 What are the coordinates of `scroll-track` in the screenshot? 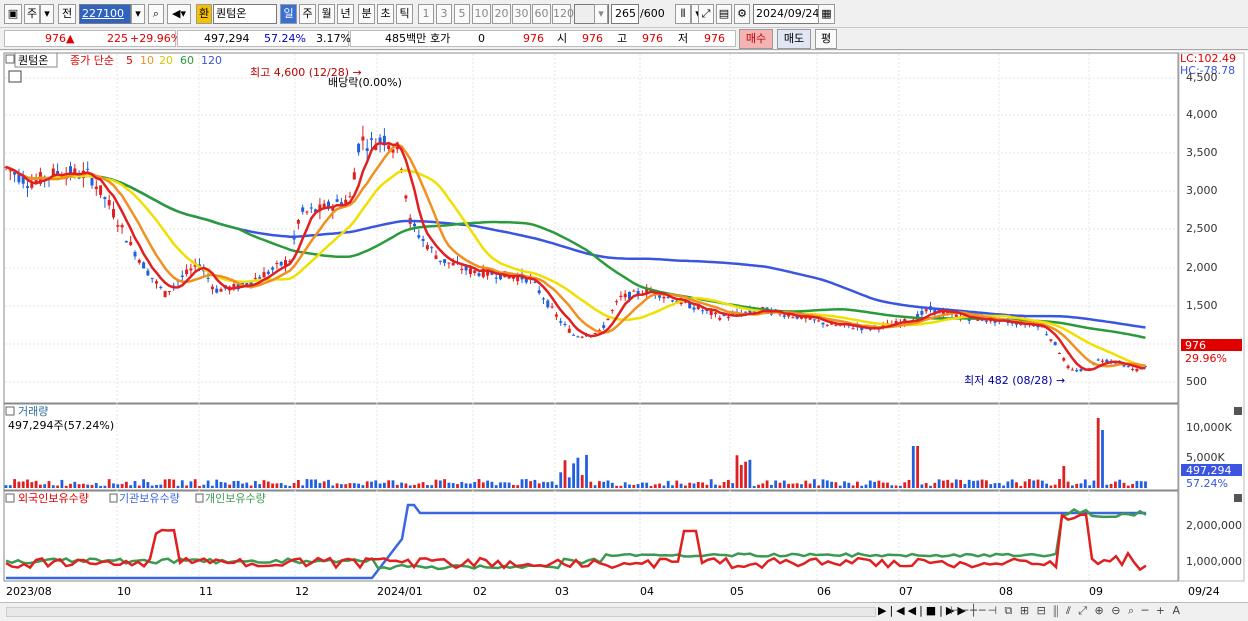 It's located at (441, 612).